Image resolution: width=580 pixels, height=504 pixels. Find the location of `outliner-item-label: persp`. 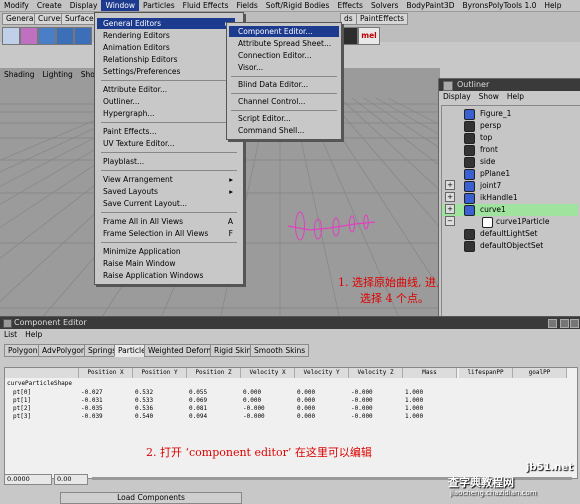

outliner-item-label: persp is located at coordinates (491, 125).